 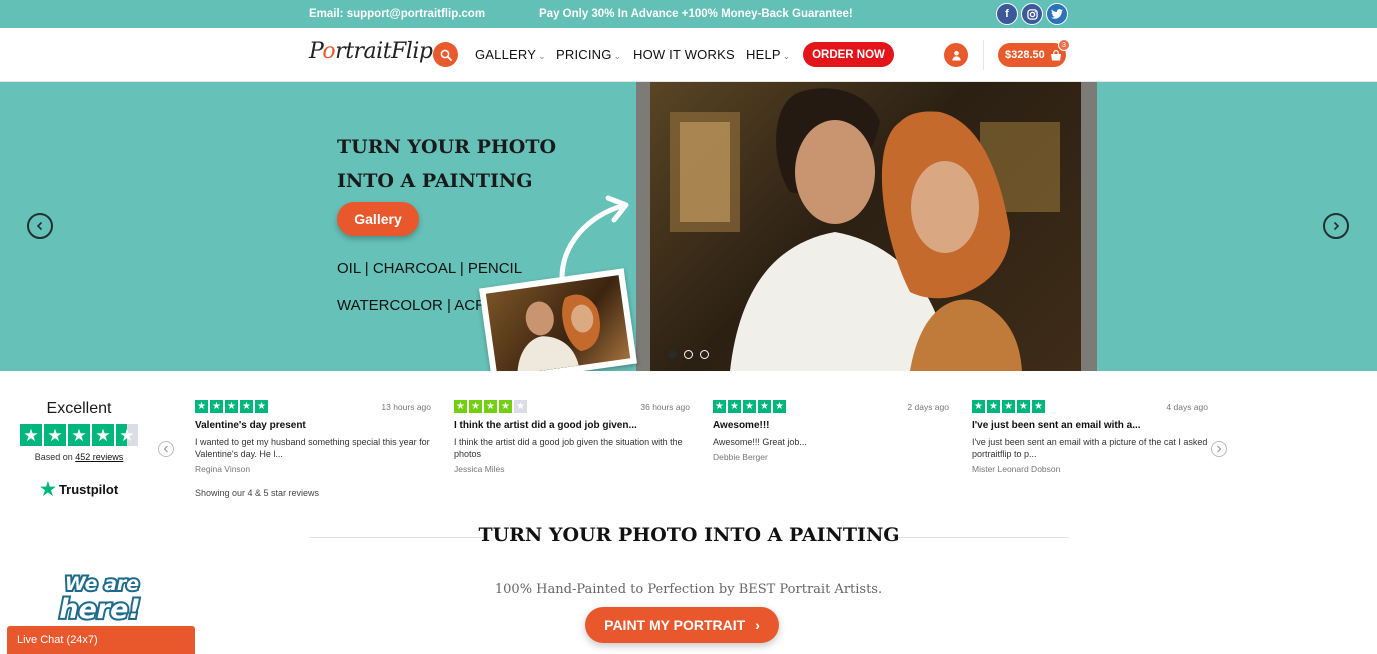 I want to click on search-icon, so click(x=446, y=55).